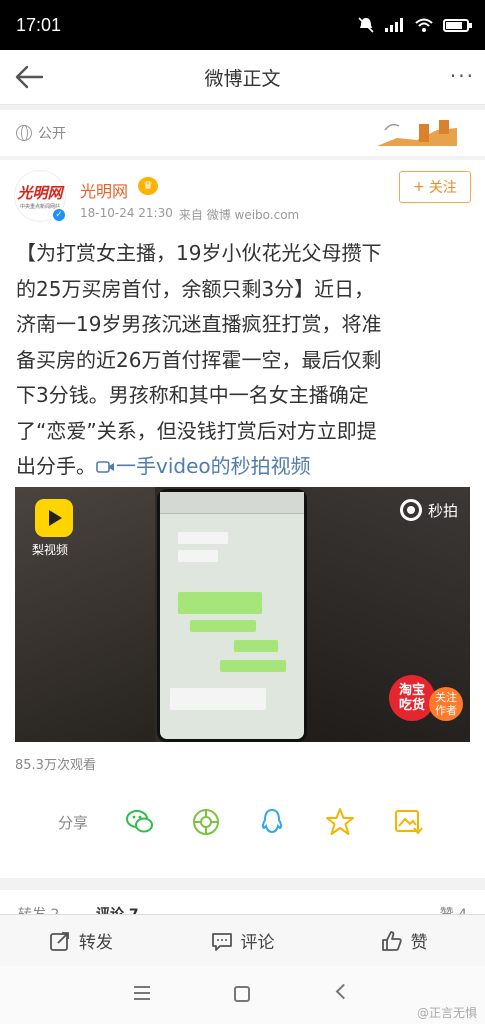 This screenshot has width=485, height=1024. I want to click on action-bar: 转发 评论 赞, so click(242, 940).